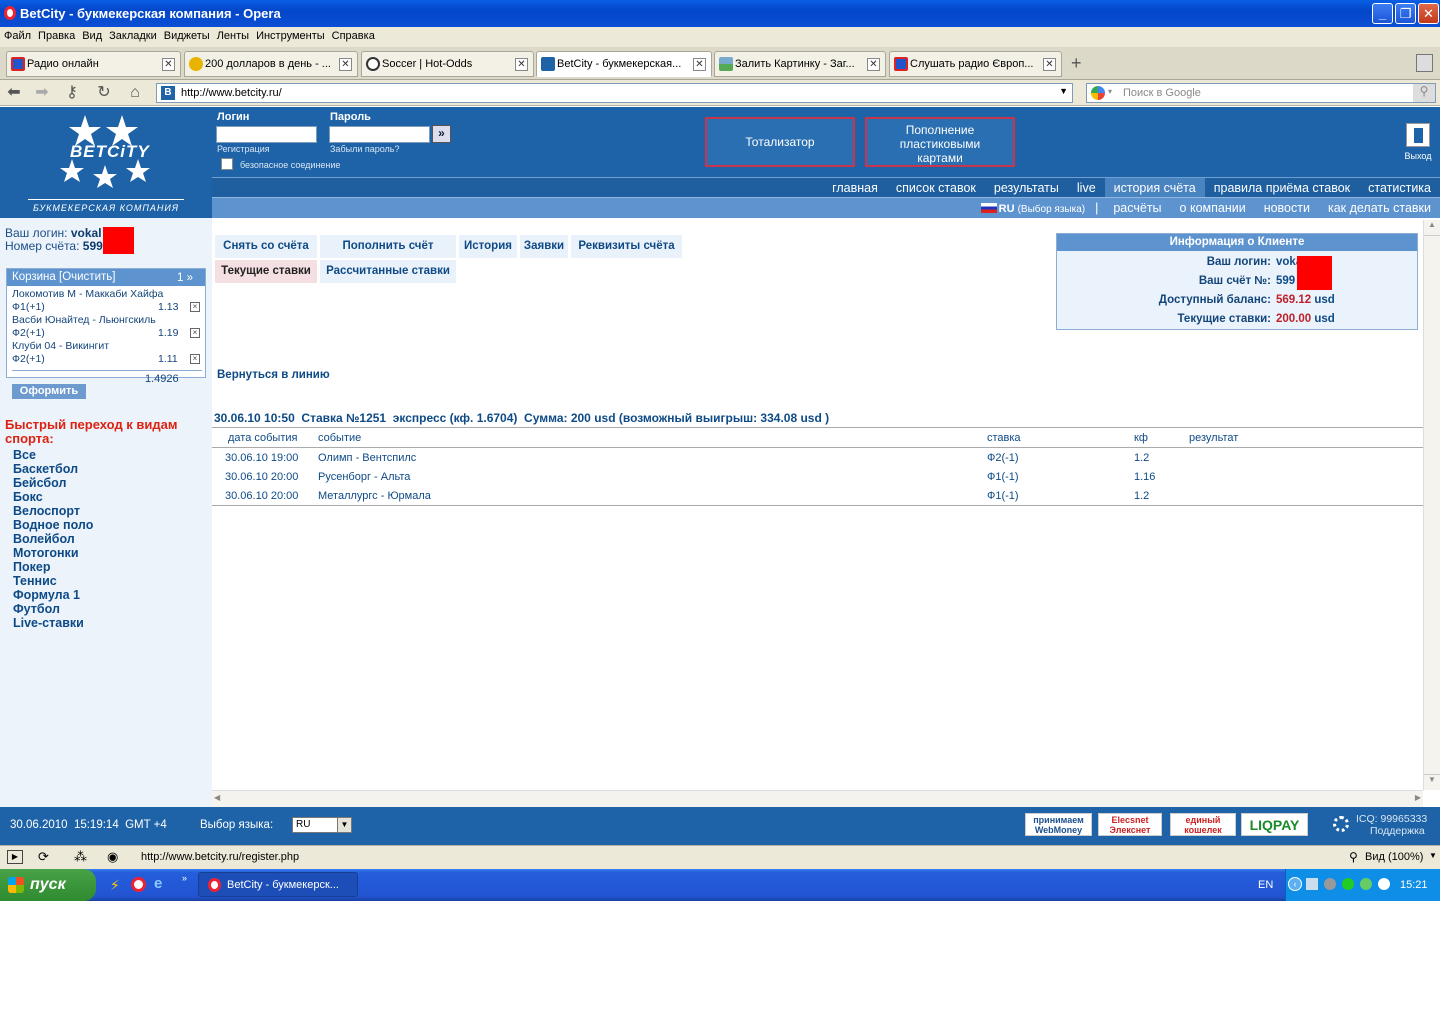 The height and width of the screenshot is (1024, 1440). What do you see at coordinates (1394, 857) in the screenshot?
I see `zoom-level: Вид (100%)` at bounding box center [1394, 857].